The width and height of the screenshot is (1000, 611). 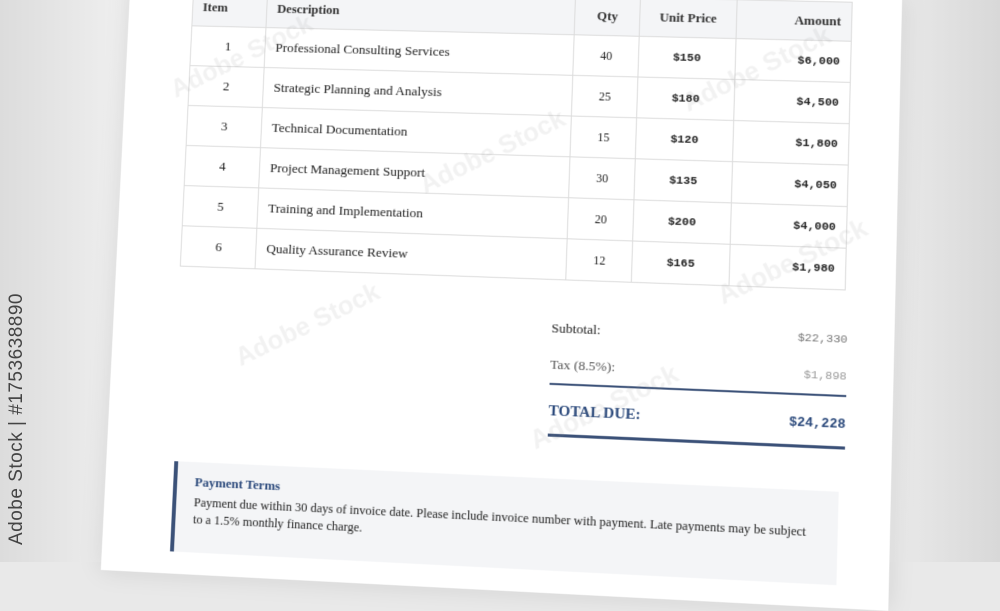 What do you see at coordinates (825, 376) in the screenshot?
I see `tax-value: $1,898` at bounding box center [825, 376].